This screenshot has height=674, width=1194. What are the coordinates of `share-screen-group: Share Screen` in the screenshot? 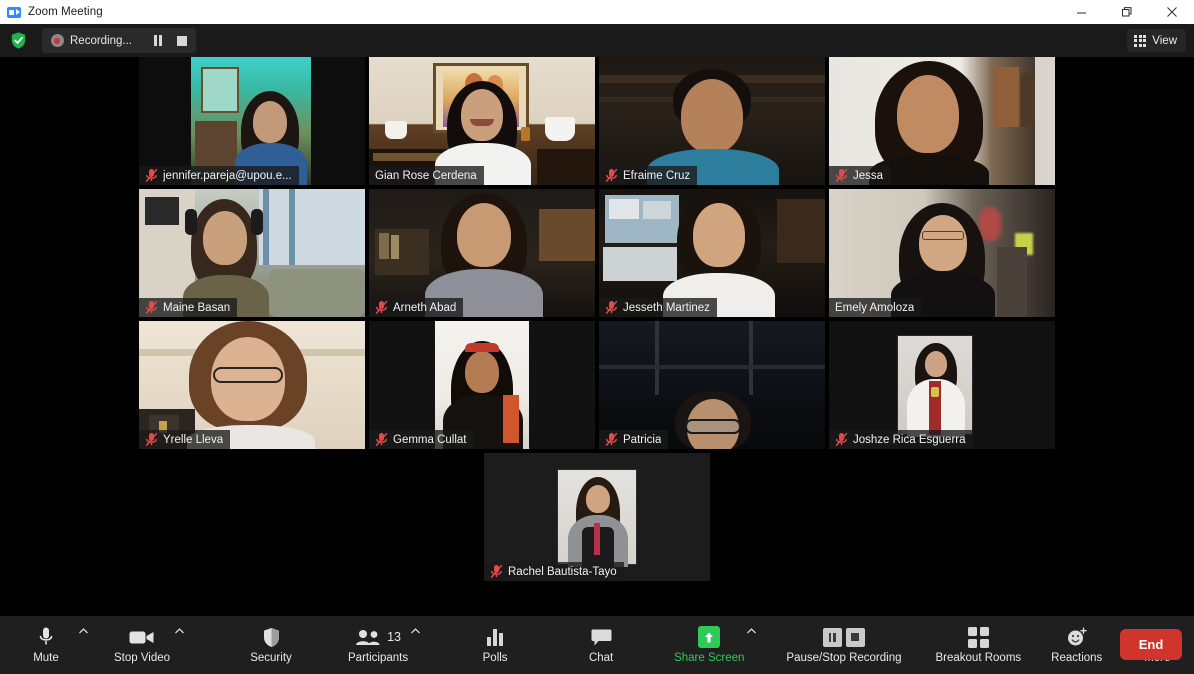 It's located at (715, 645).